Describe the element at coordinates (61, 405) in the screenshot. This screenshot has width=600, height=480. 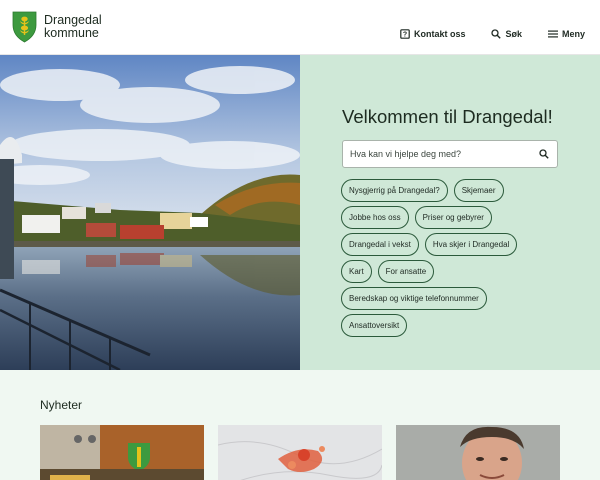
I see `news-heading: Nyheter` at that location.